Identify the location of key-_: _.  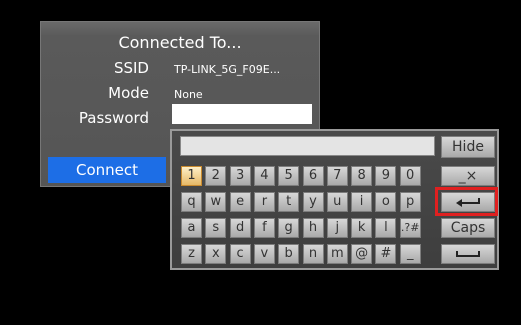
(410, 254).